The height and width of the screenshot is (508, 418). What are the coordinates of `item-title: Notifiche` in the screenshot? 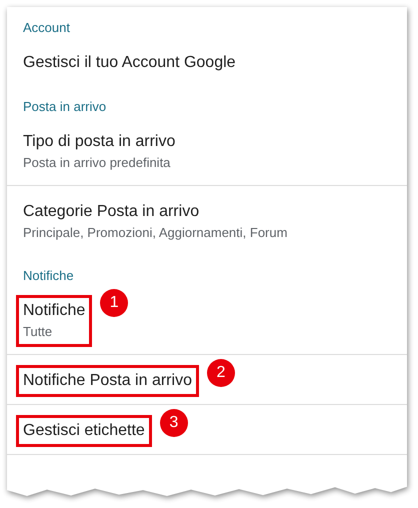 It's located at (54, 311).